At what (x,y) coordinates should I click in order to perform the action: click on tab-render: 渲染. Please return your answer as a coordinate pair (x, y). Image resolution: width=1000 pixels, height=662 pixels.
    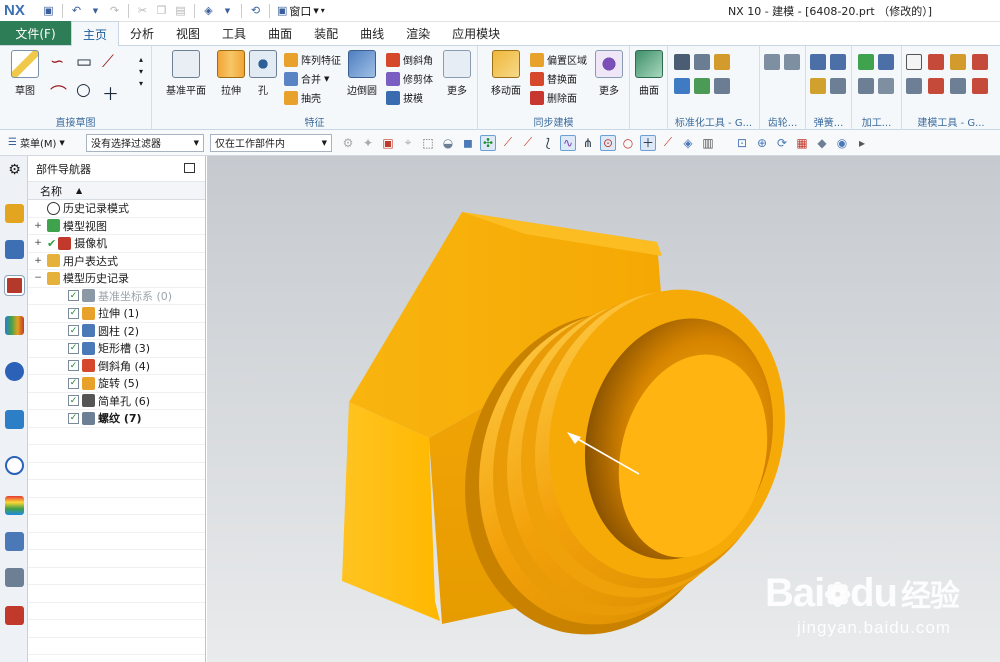
    Looking at the image, I should click on (418, 33).